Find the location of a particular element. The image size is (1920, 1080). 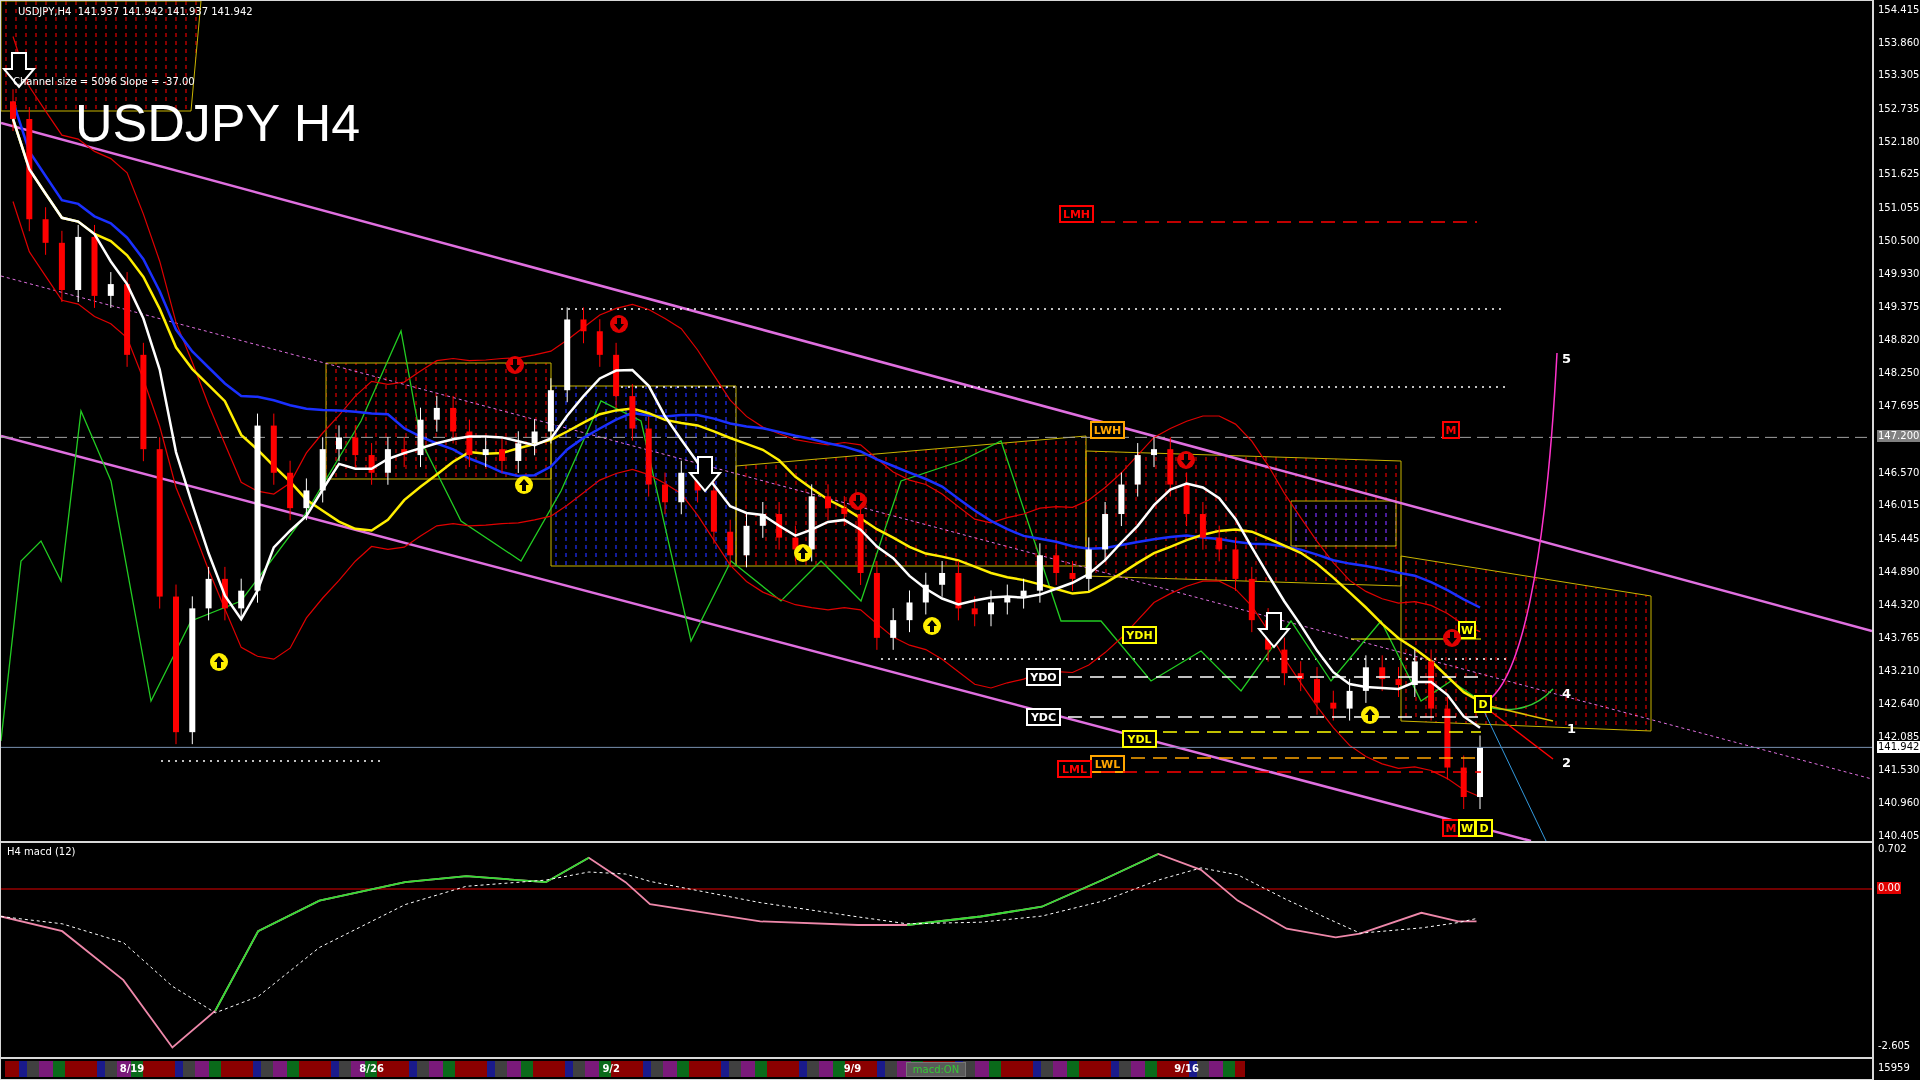

symbol-quote-line: USDJPY,H4 141.937 141.942 141.937 141.942 is located at coordinates (135, 11).